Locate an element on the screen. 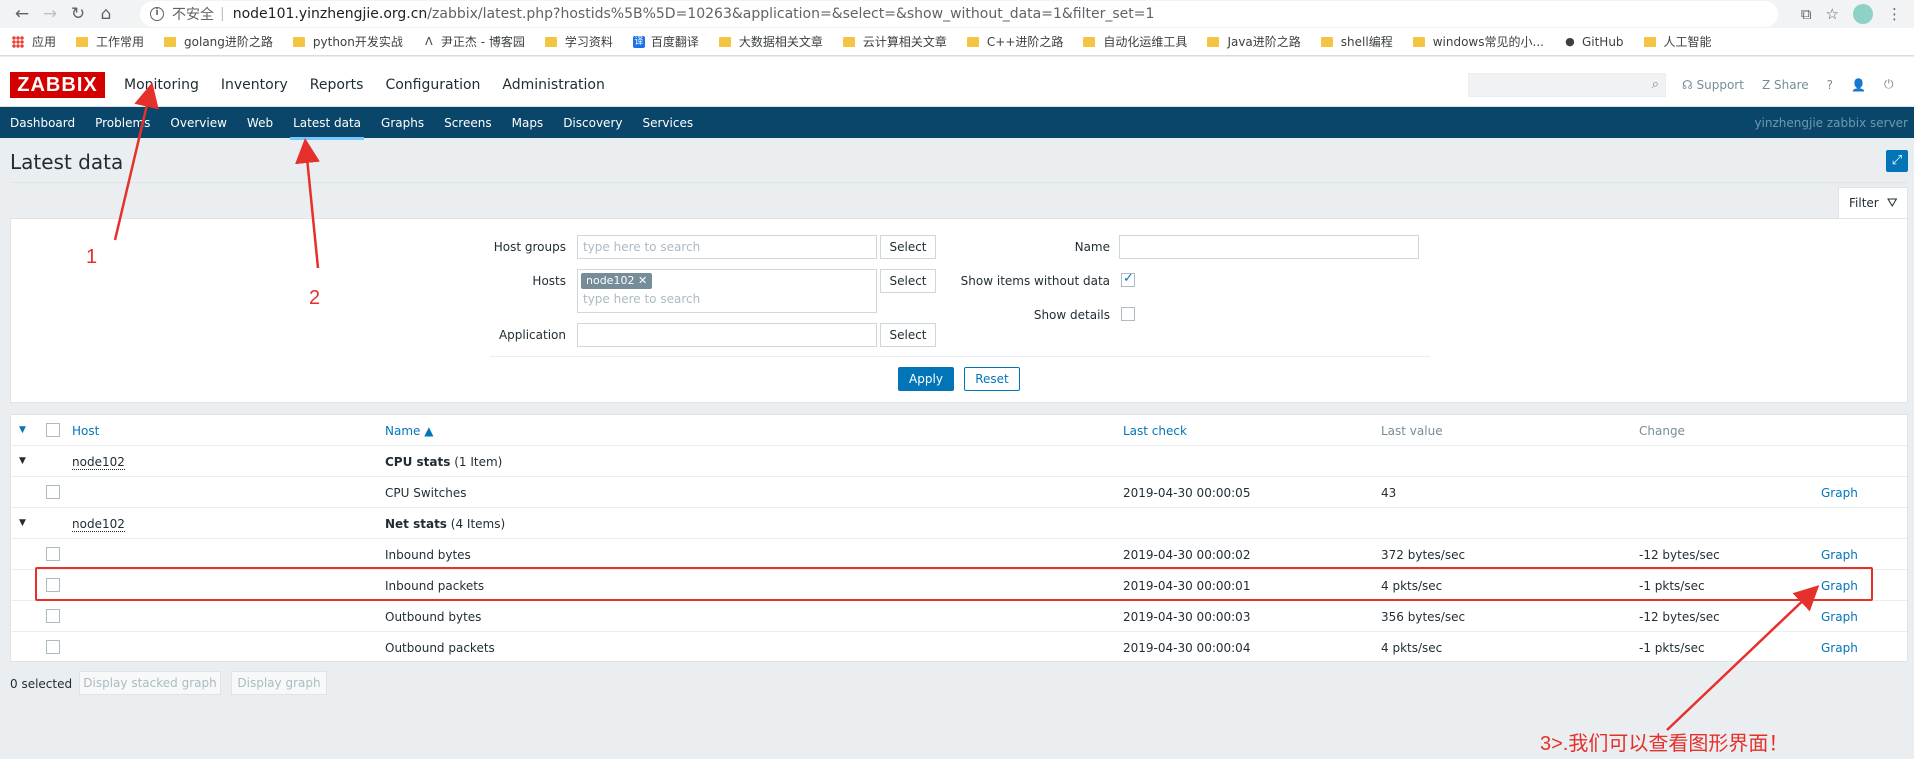 The height and width of the screenshot is (759, 1914). tab-discovery: Discovery is located at coordinates (592, 123).